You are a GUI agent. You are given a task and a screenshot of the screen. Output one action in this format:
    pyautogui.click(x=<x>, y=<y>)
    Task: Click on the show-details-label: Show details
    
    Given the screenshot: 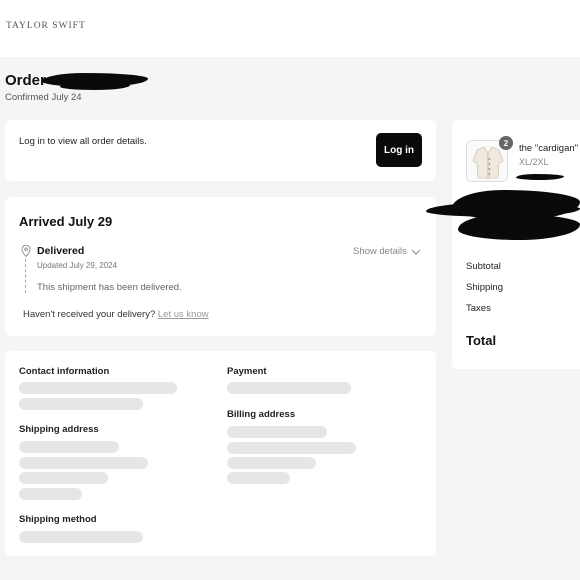 What is the action you would take?
    pyautogui.click(x=380, y=251)
    